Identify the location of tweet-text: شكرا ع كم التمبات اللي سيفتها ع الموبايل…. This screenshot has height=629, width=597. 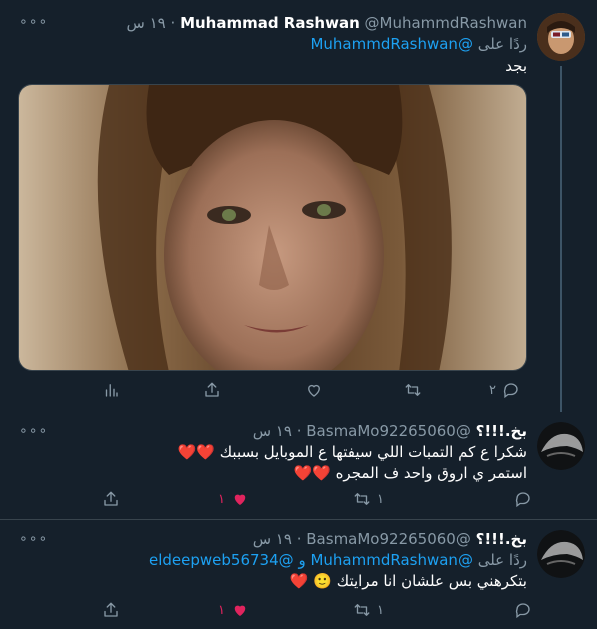
(373, 452).